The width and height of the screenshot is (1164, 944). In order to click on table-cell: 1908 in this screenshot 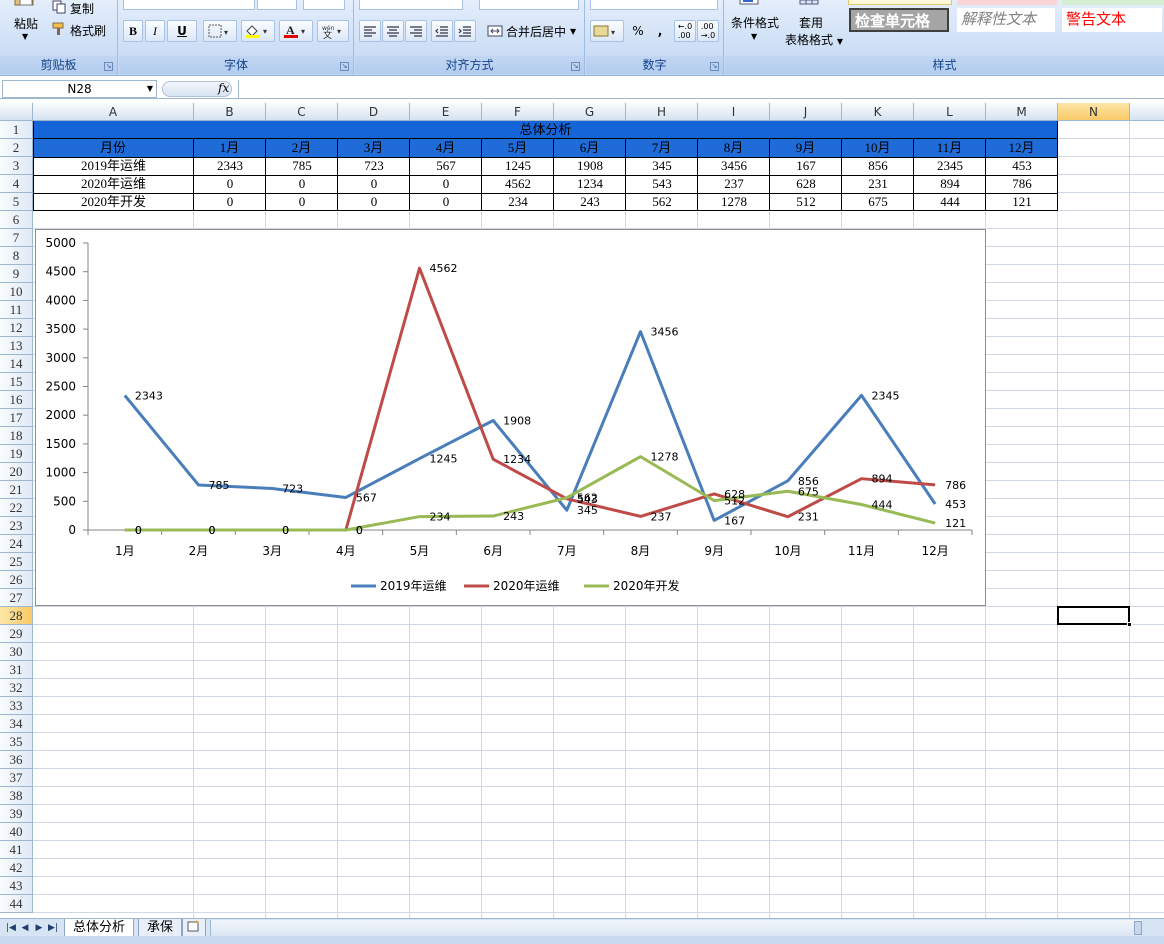, I will do `click(590, 166)`.